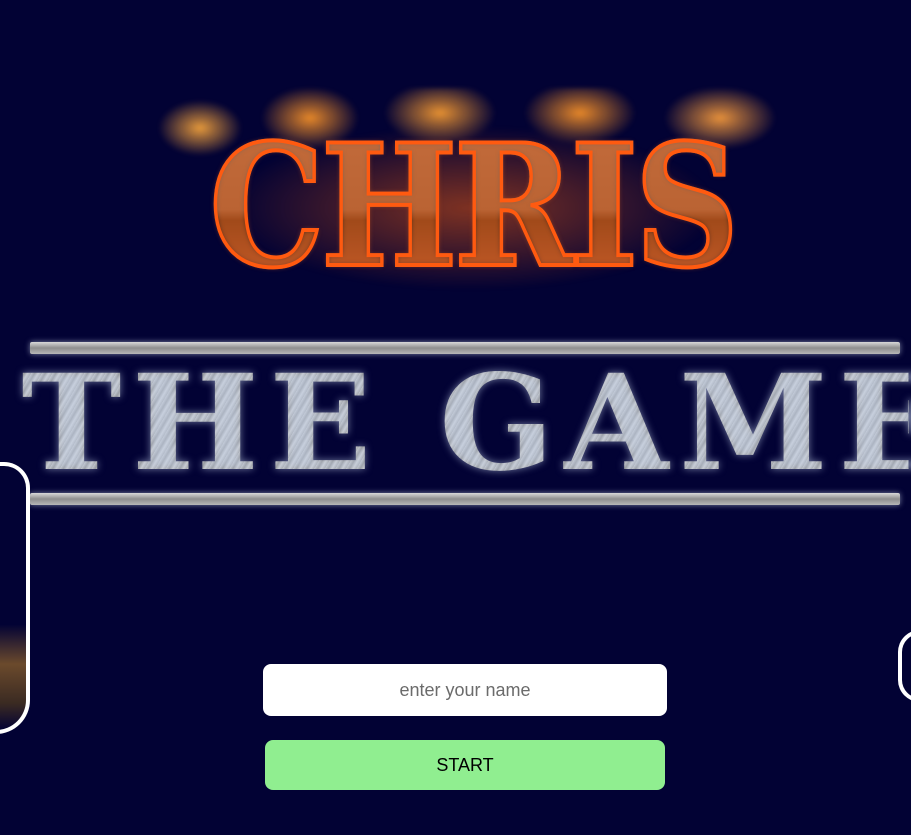 The image size is (911, 835). What do you see at coordinates (15, 598) in the screenshot?
I see `left-character-sprite` at bounding box center [15, 598].